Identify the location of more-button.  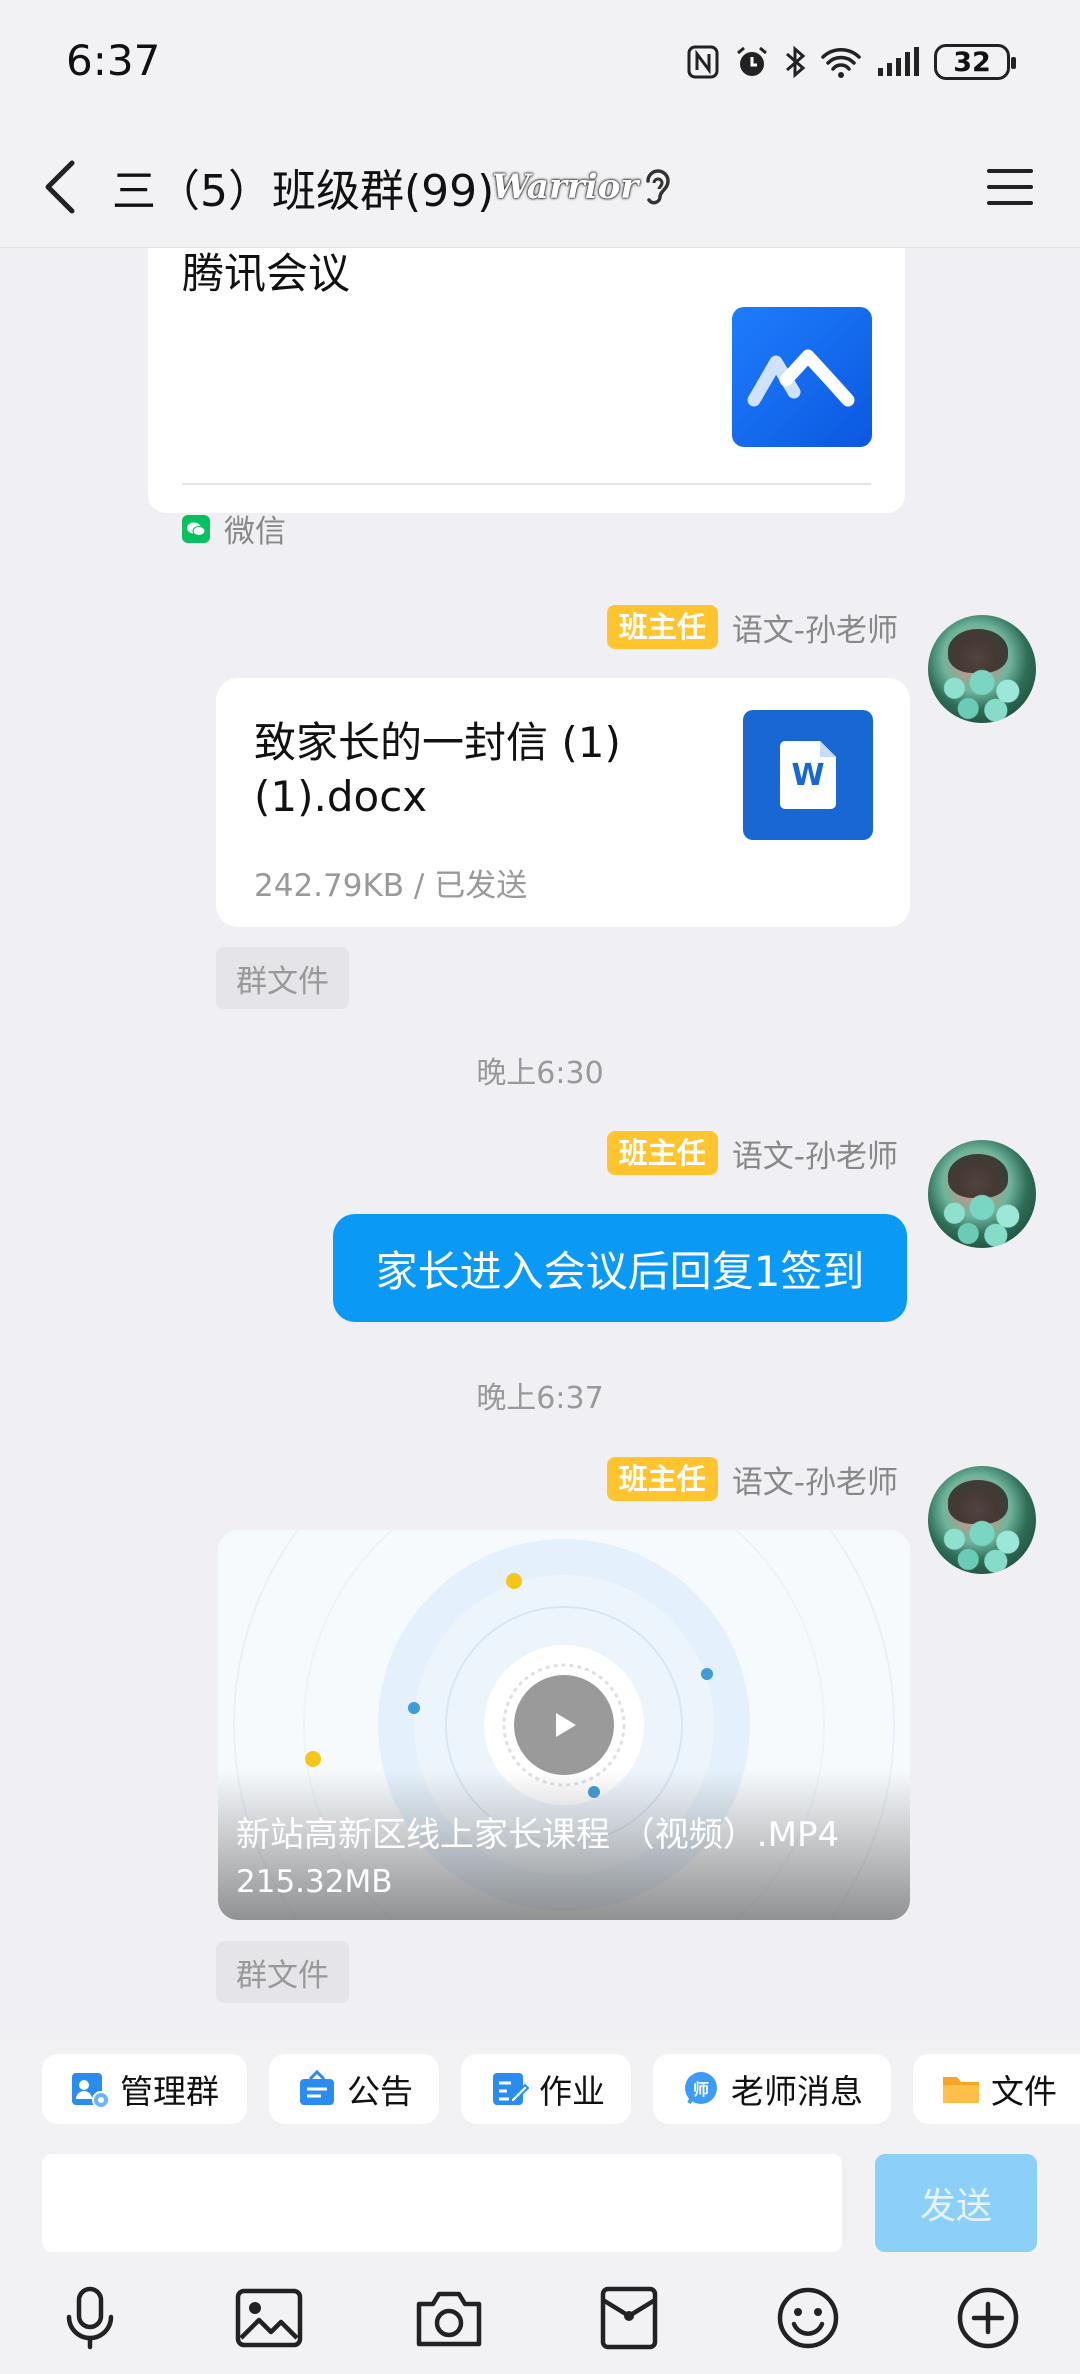
(988, 2318).